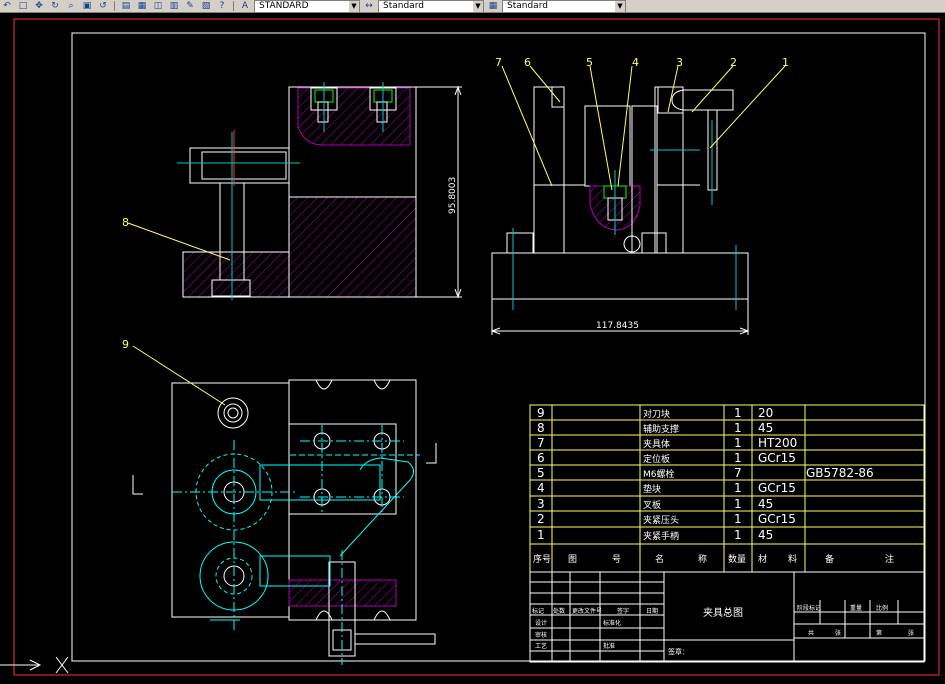 The width and height of the screenshot is (945, 684). Describe the element at coordinates (635, 62) in the screenshot. I see `balloon-4: 4` at that location.